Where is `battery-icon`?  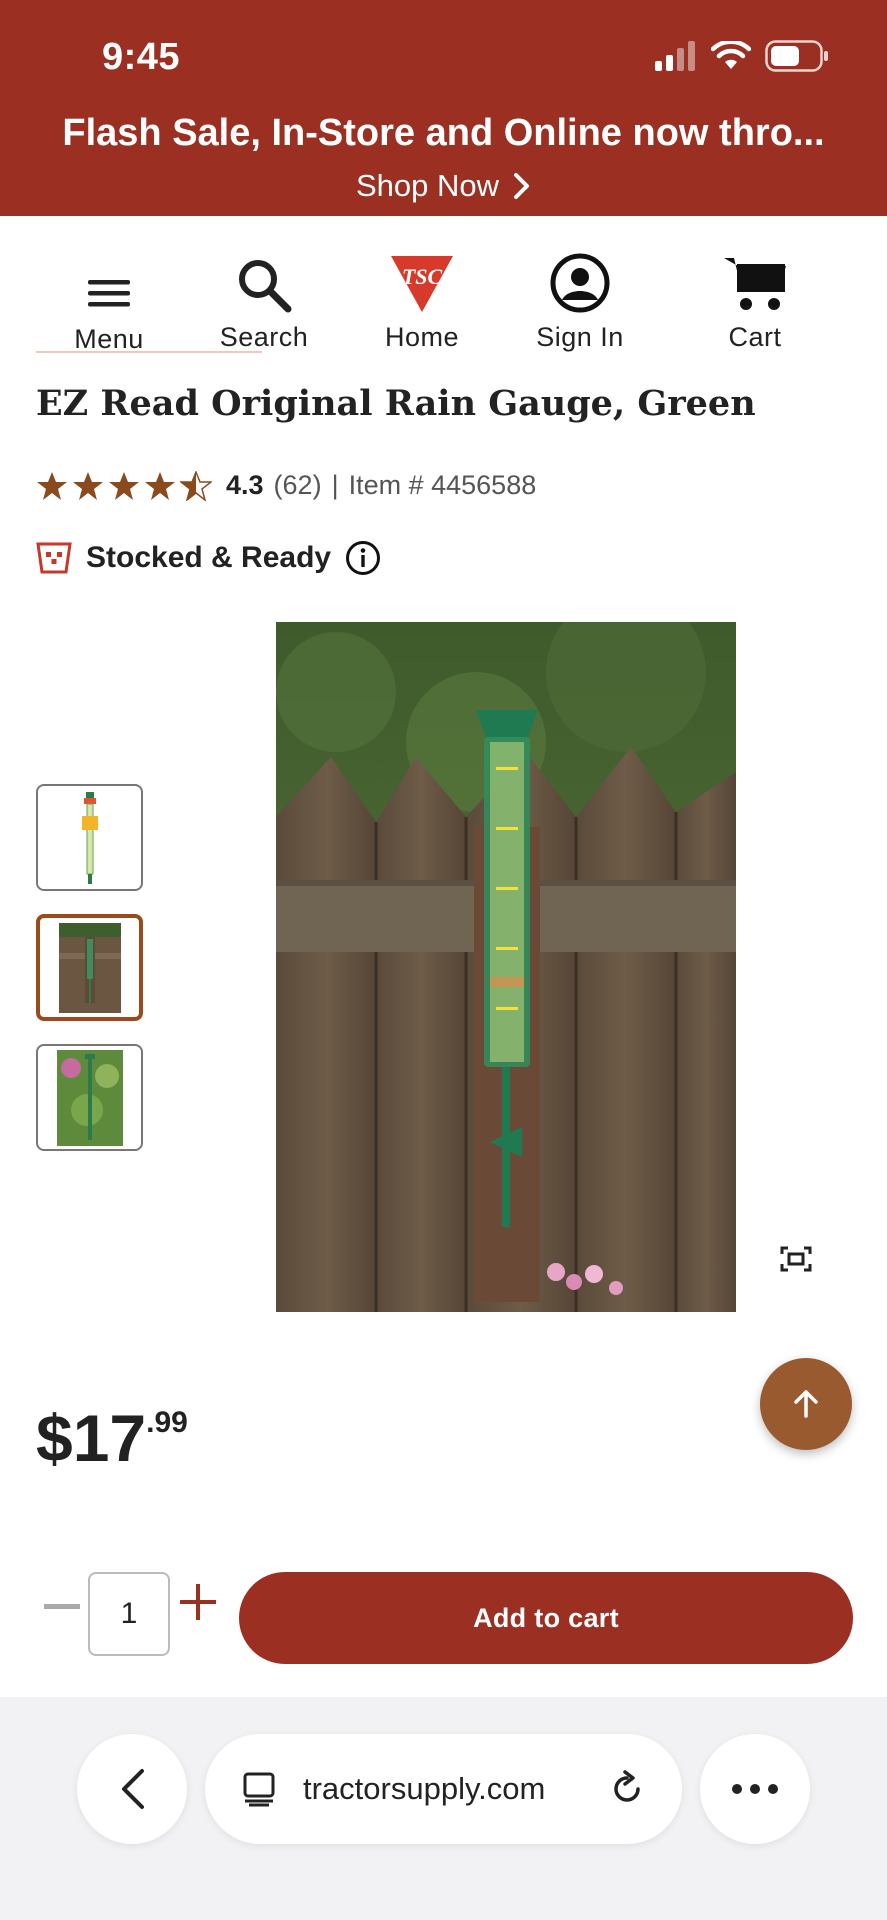 battery-icon is located at coordinates (796, 56).